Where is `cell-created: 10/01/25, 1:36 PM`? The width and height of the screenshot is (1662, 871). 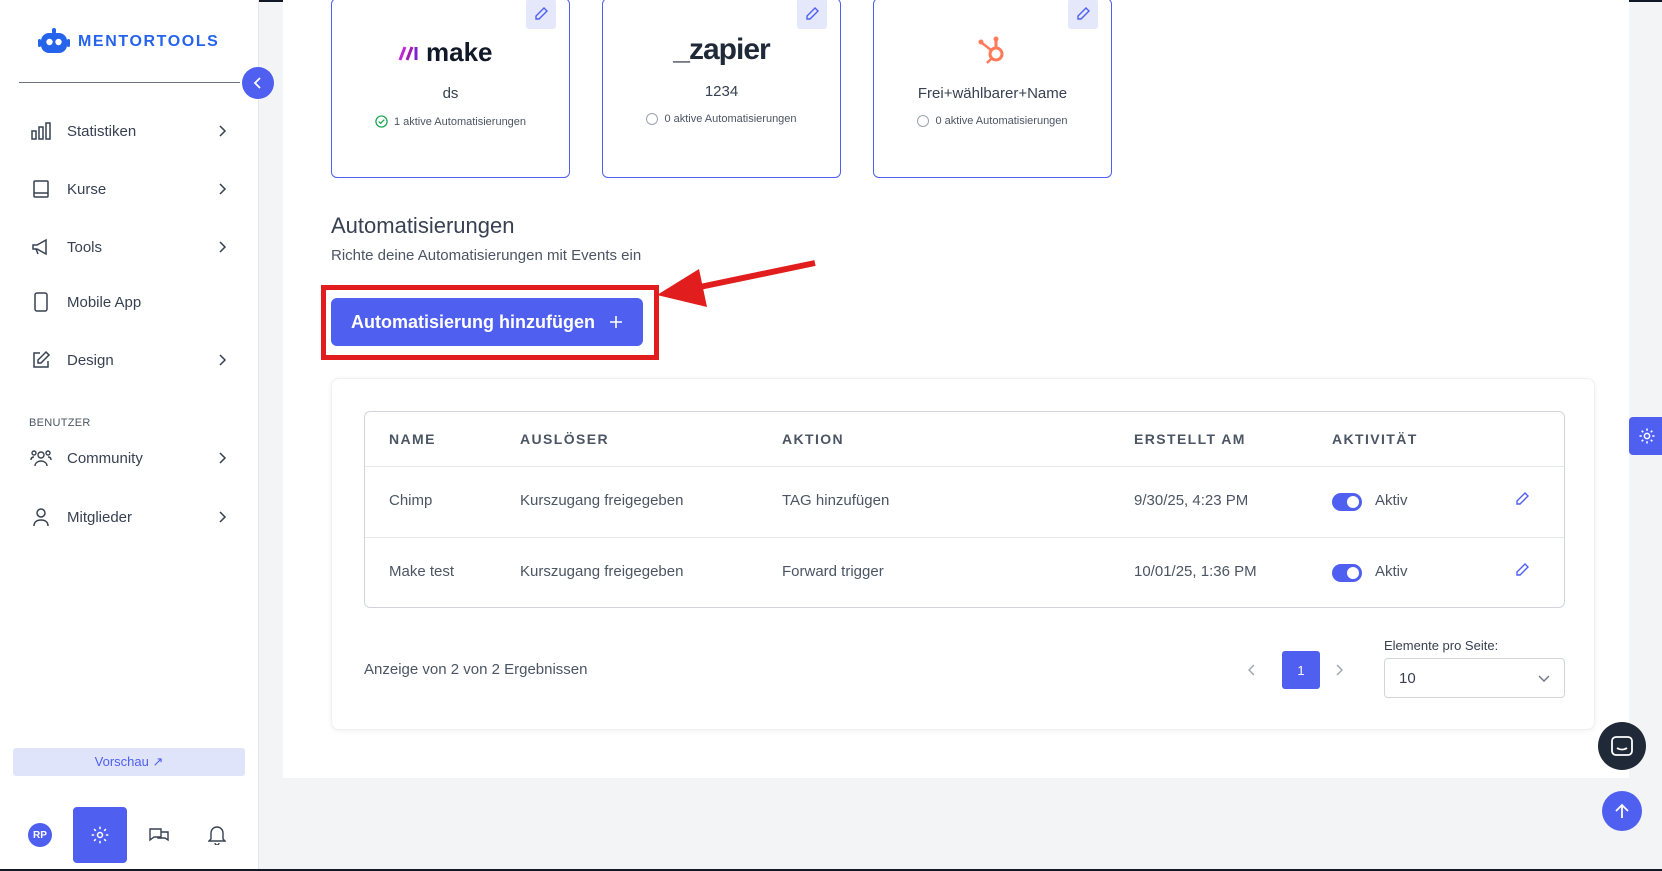
cell-created: 10/01/25, 1:36 PM is located at coordinates (1195, 571).